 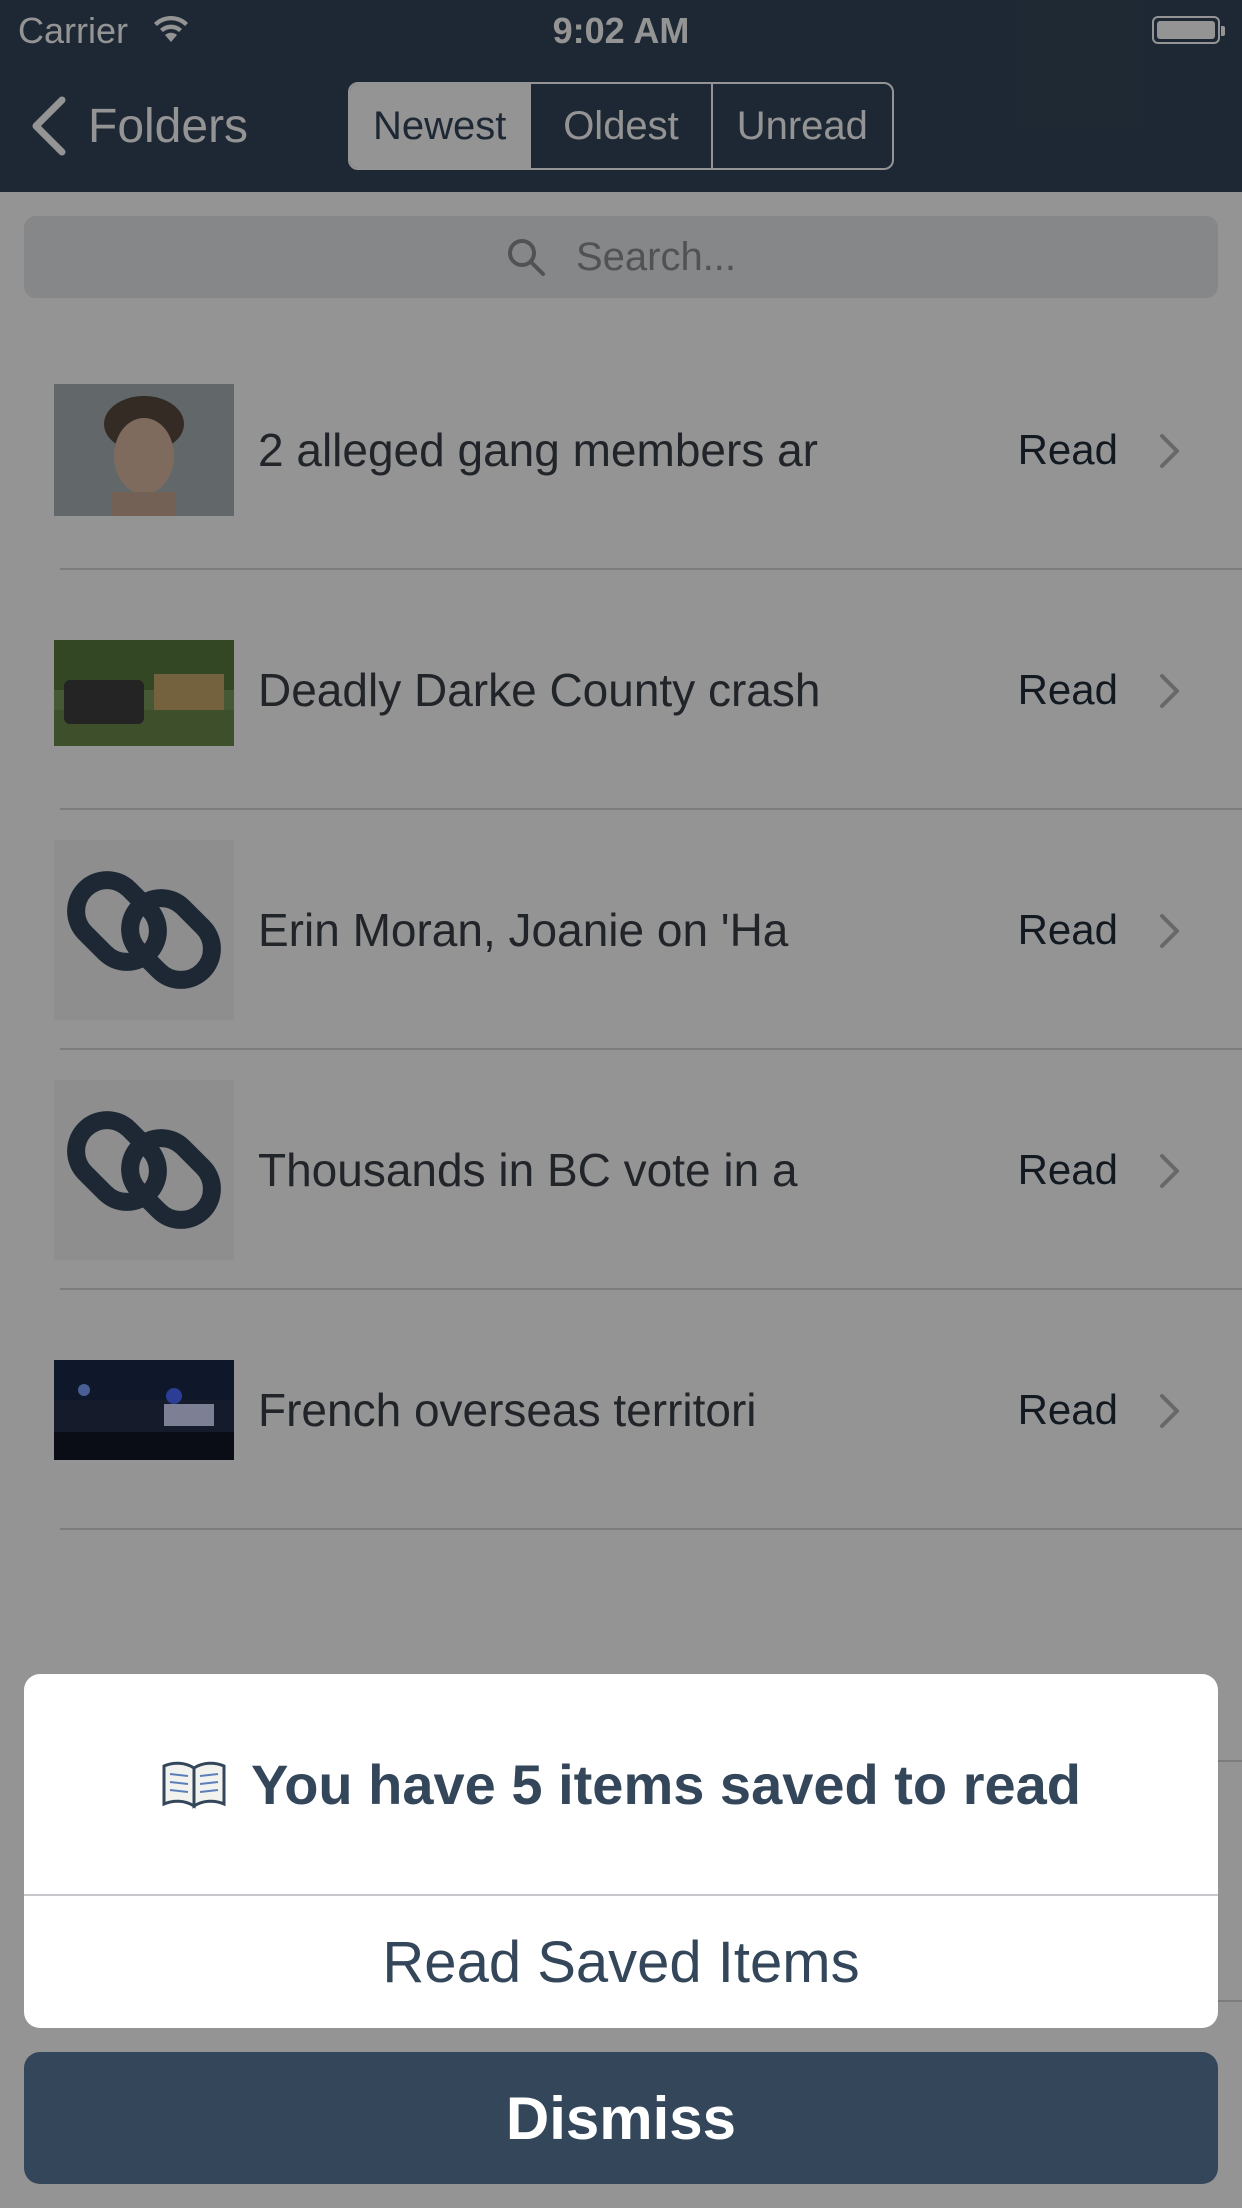 I want to click on action-sheet-message: You have 5 items saved to read, so click(x=666, y=1784).